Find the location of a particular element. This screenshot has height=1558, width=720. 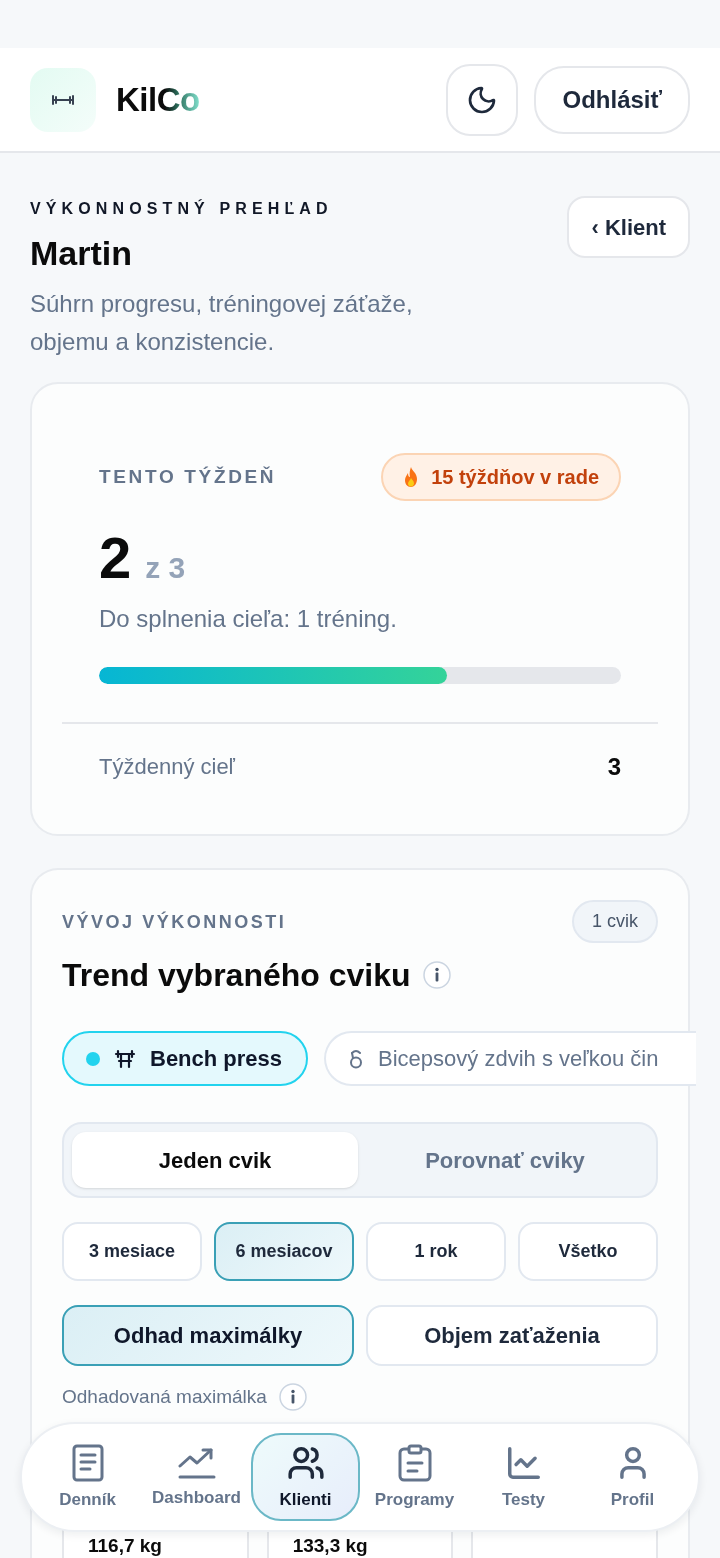

logout-button: Odhlásiť is located at coordinates (612, 99).